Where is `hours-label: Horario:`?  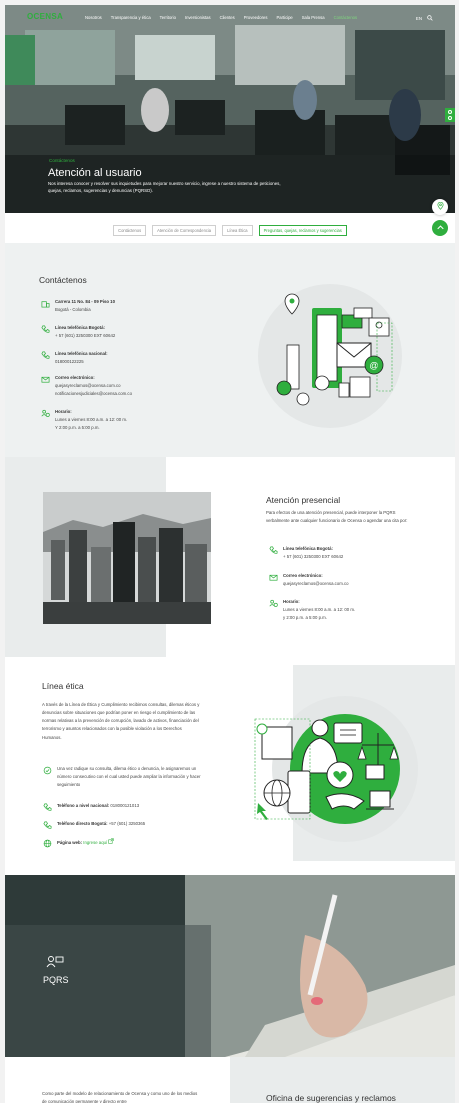 hours-label: Horario: is located at coordinates (63, 411).